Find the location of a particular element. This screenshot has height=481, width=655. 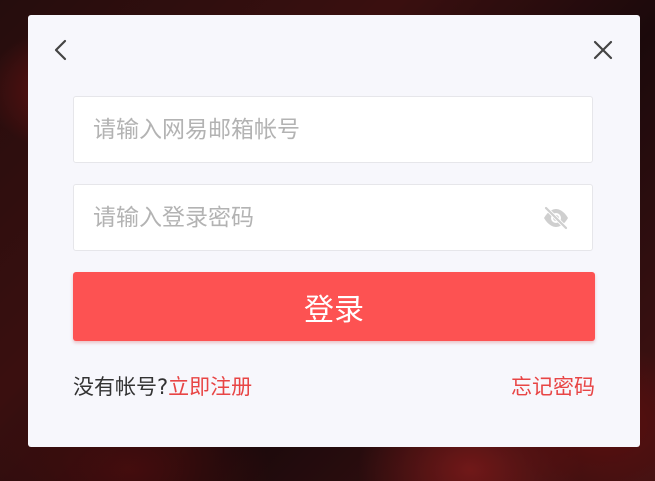

password-field is located at coordinates (333, 217).